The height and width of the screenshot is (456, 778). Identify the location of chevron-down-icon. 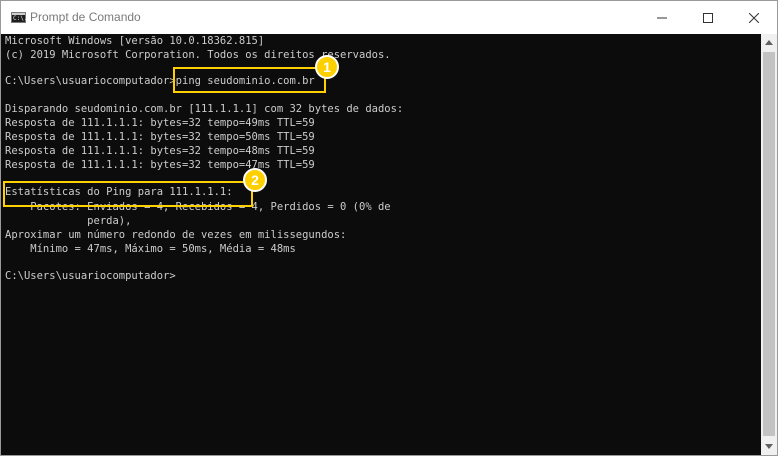
(769, 446).